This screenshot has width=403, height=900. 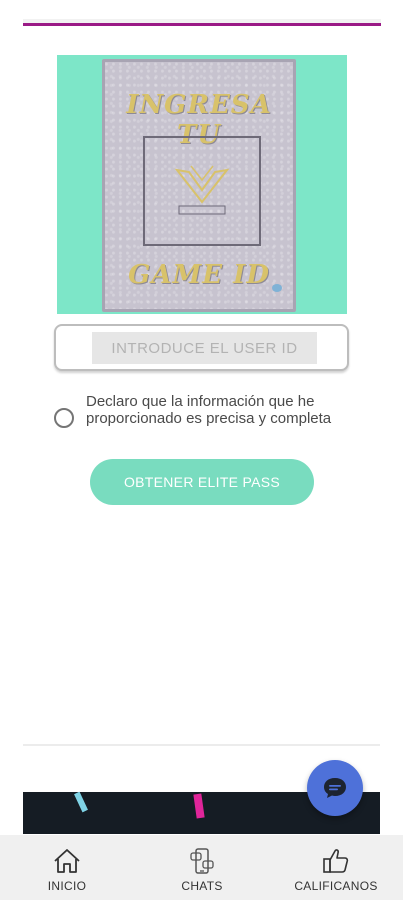 I want to click on top-divider, so click(x=202, y=22).